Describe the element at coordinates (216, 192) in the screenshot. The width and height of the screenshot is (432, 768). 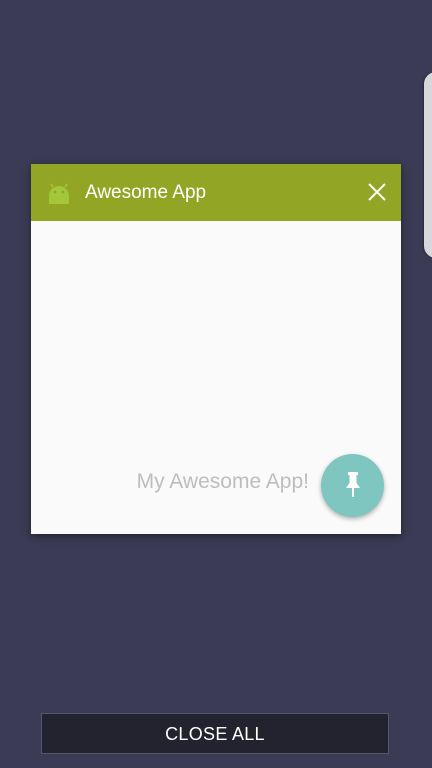
I see `card-header: Awesome App` at that location.